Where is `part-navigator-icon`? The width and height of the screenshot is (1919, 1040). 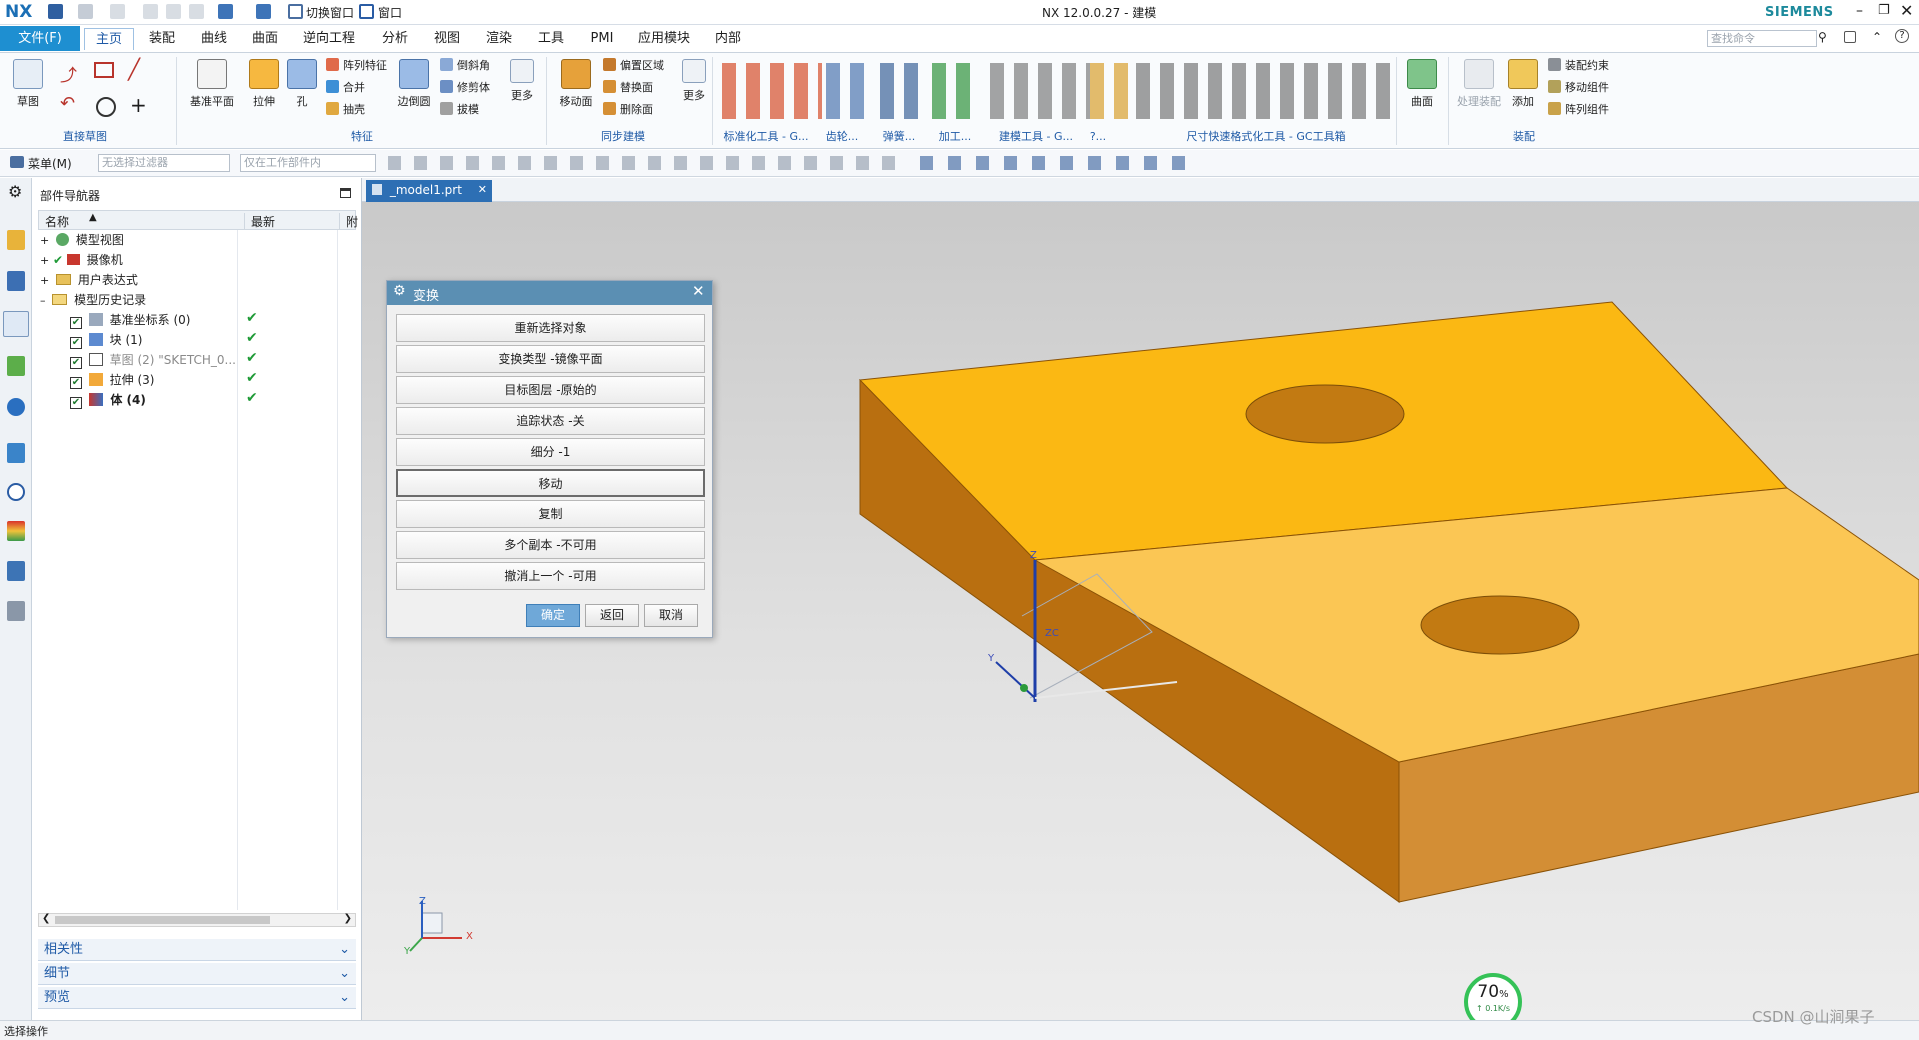 part-navigator-icon is located at coordinates (16, 324).